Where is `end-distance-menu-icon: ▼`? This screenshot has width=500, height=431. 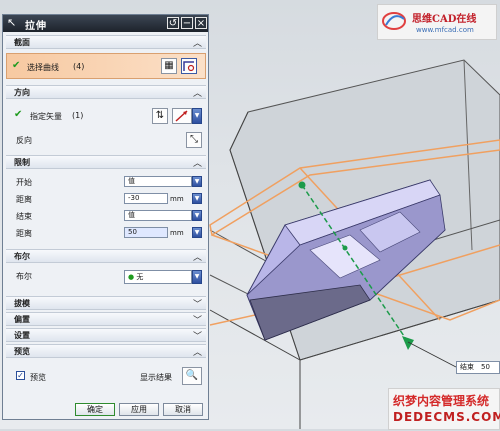
end-distance-menu-icon: ▼ is located at coordinates (197, 232).